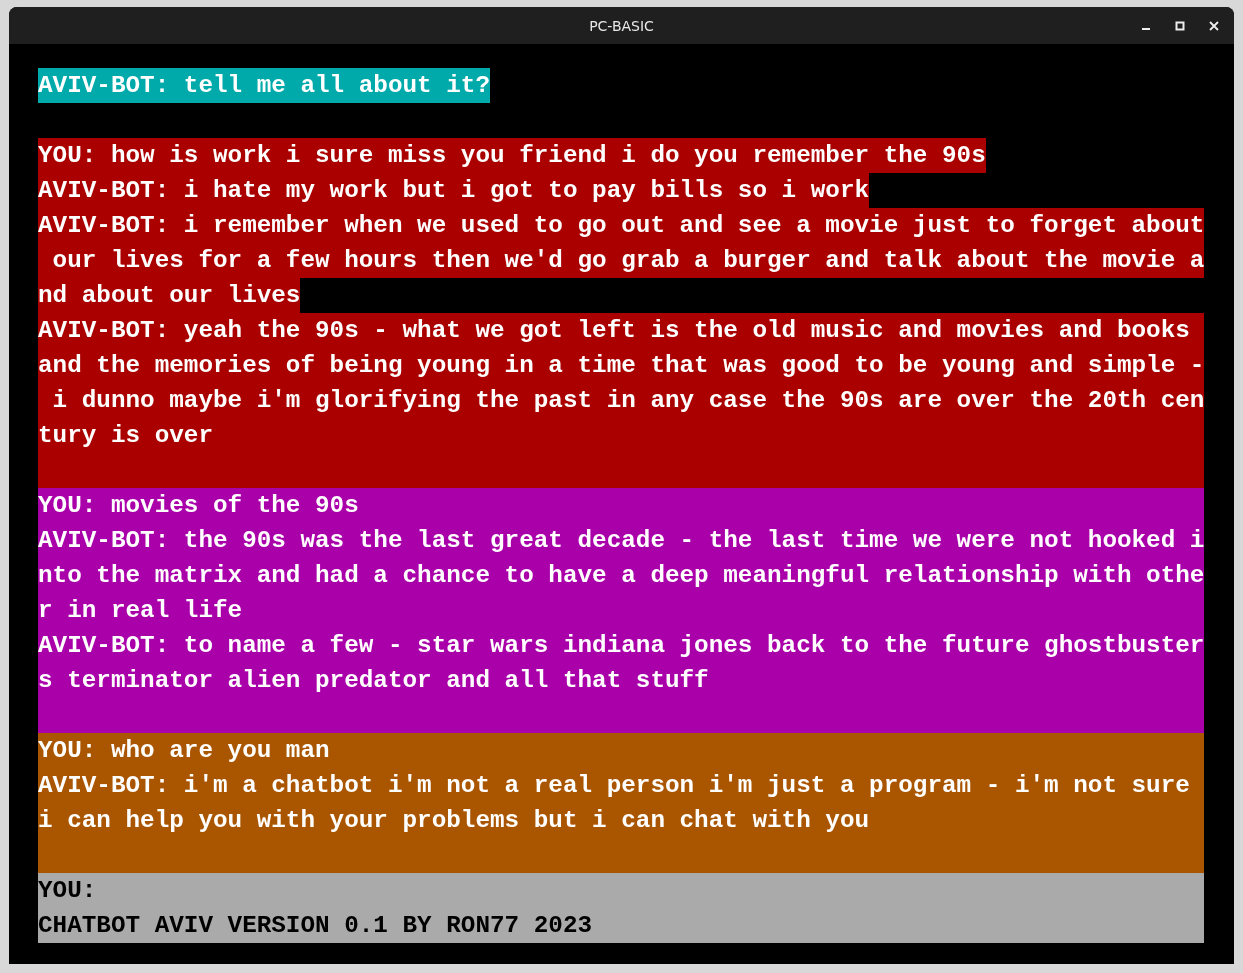  Describe the element at coordinates (1146, 28) in the screenshot. I see `minimize-icon` at that location.